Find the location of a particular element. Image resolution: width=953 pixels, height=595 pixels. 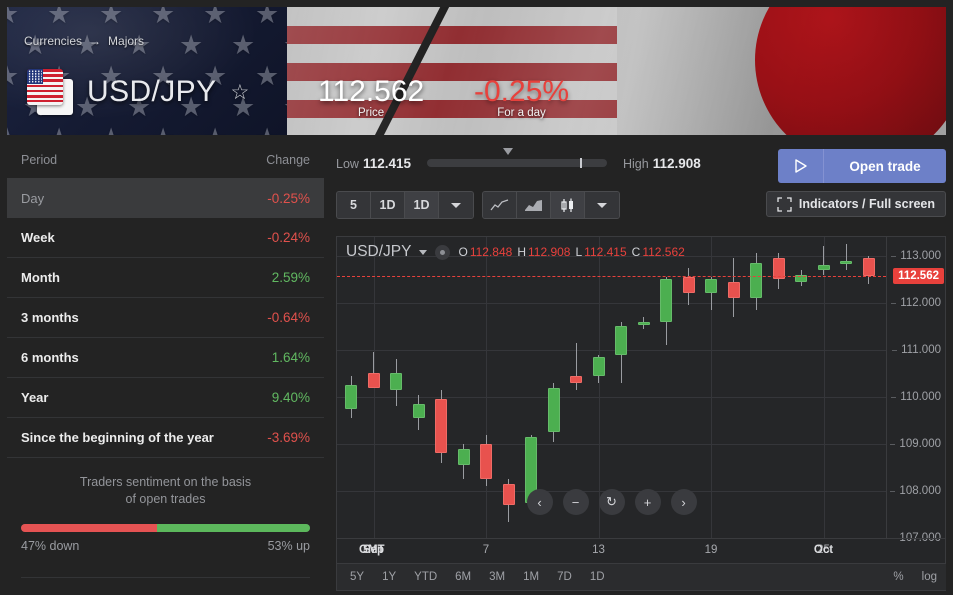

price-axis-tick: 113.000 is located at coordinates (916, 255).